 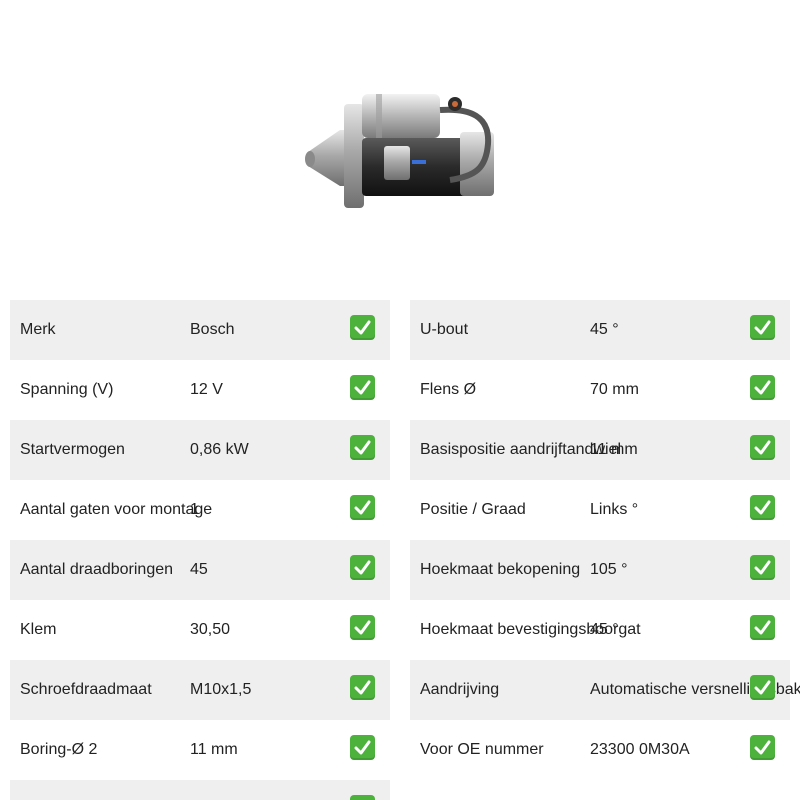 I want to click on spec-label: Positie / Graad, so click(x=473, y=509).